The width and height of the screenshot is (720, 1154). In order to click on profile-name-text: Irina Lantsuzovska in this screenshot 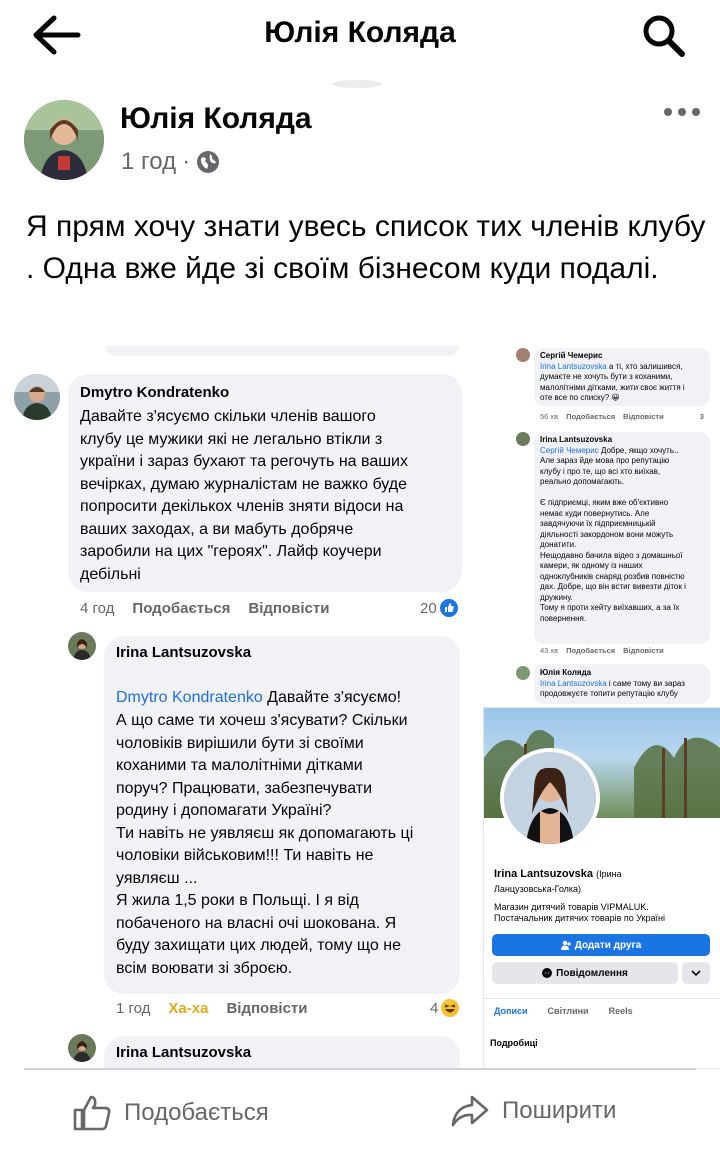, I will do `click(544, 874)`.